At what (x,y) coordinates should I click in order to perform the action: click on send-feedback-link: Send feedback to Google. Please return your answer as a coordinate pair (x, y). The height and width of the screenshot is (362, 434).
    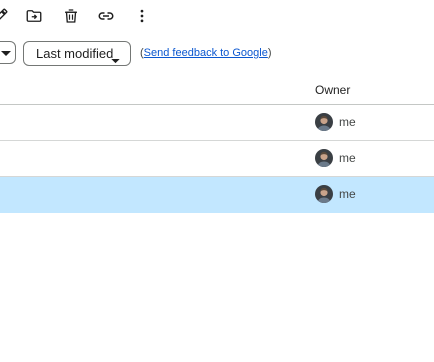
    Looking at the image, I should click on (206, 53).